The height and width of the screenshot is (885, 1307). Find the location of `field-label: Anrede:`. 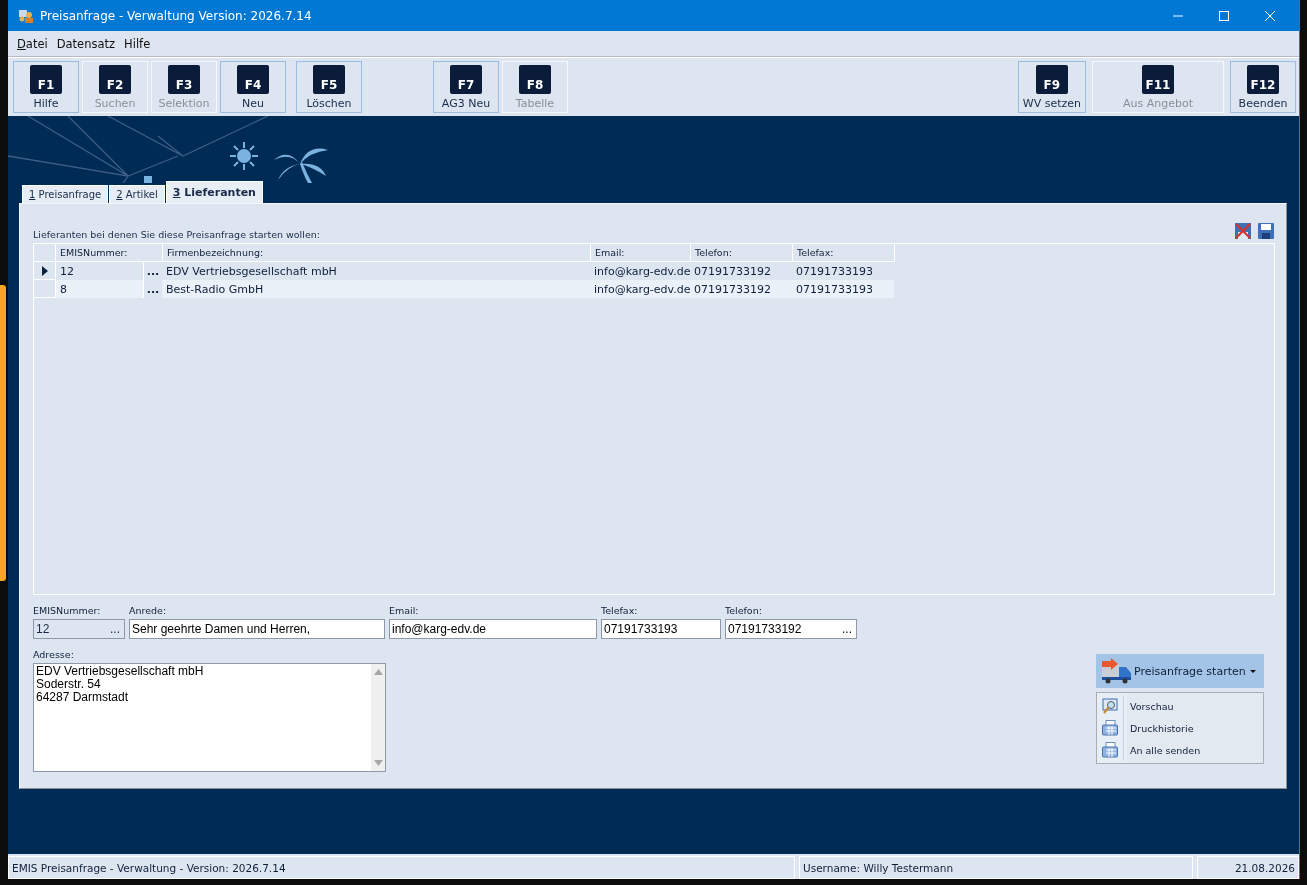

field-label: Anrede: is located at coordinates (148, 611).